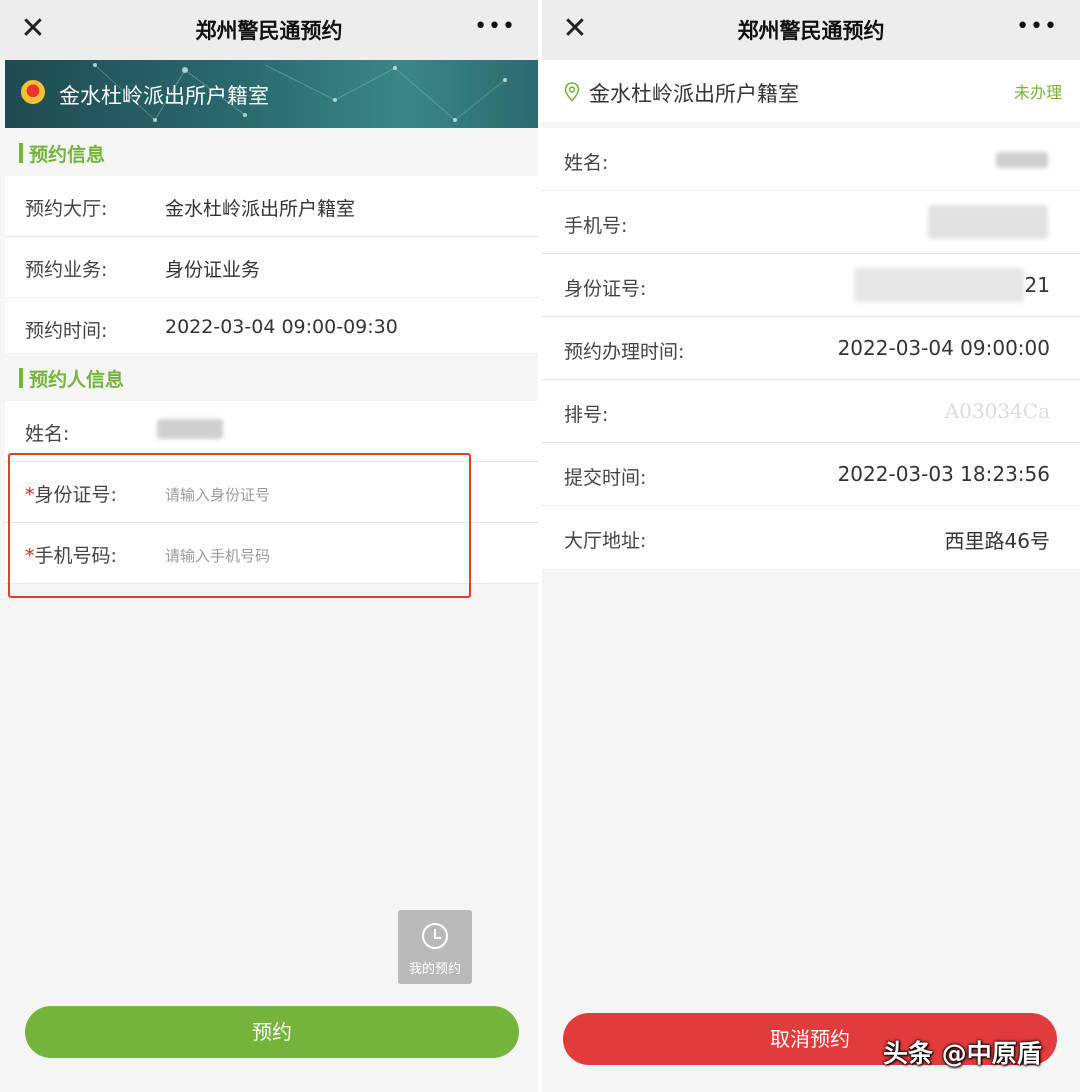 This screenshot has height=1092, width=1080. I want to click on detail-label: 大厅地址:, so click(605, 541).